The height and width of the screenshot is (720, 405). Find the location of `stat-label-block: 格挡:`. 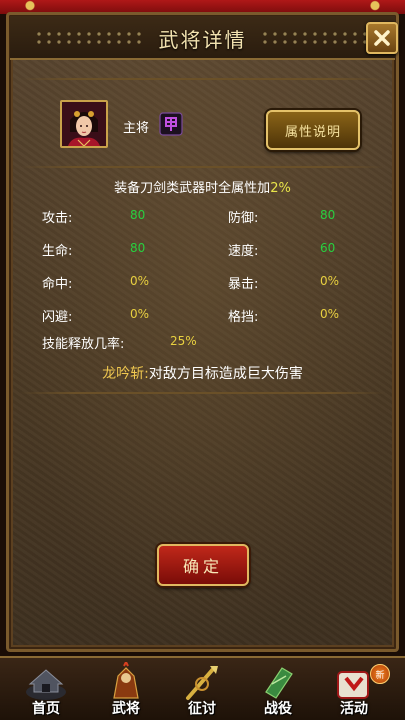

stat-label-block: 格挡: is located at coordinates (243, 317).